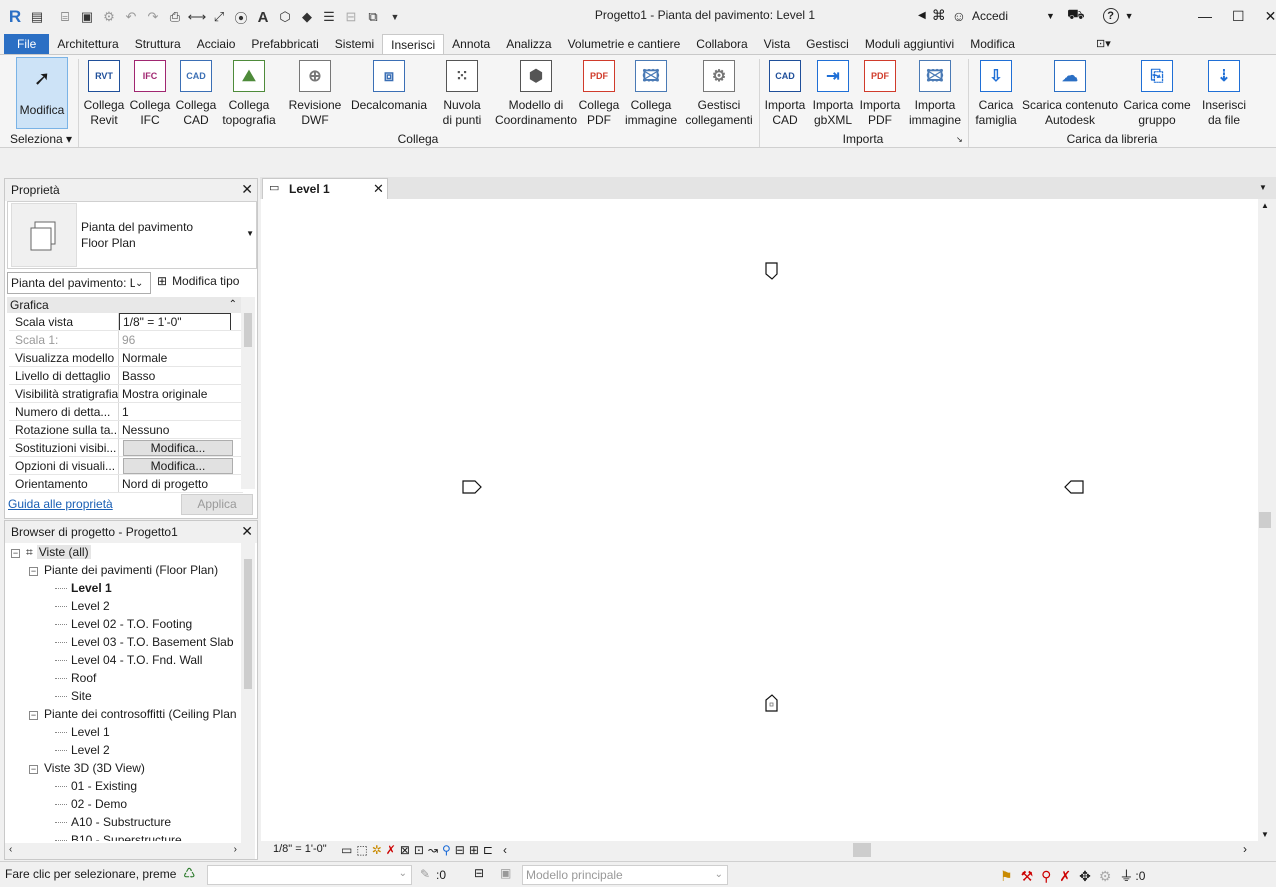  Describe the element at coordinates (471, 44) in the screenshot. I see `tab-annota: Annota` at that location.